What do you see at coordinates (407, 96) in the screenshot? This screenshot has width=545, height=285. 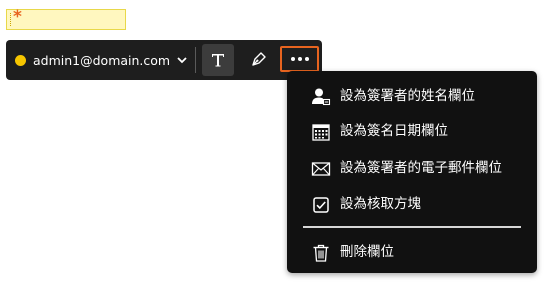 I see `menu-item-label: 設為簽署者的姓名欄位` at bounding box center [407, 96].